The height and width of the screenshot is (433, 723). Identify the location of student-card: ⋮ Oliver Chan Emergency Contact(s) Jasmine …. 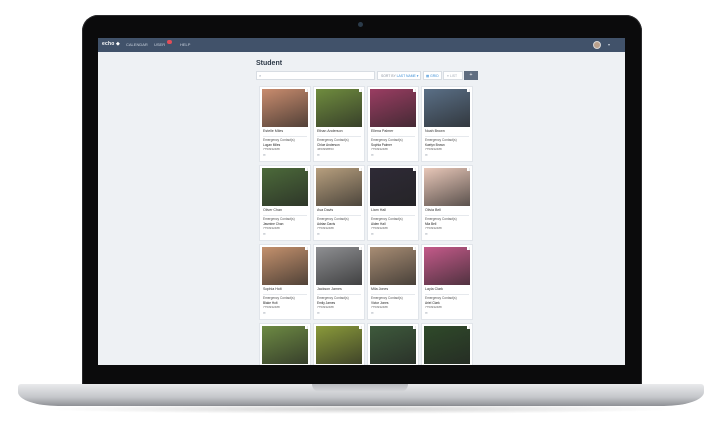
(285, 203).